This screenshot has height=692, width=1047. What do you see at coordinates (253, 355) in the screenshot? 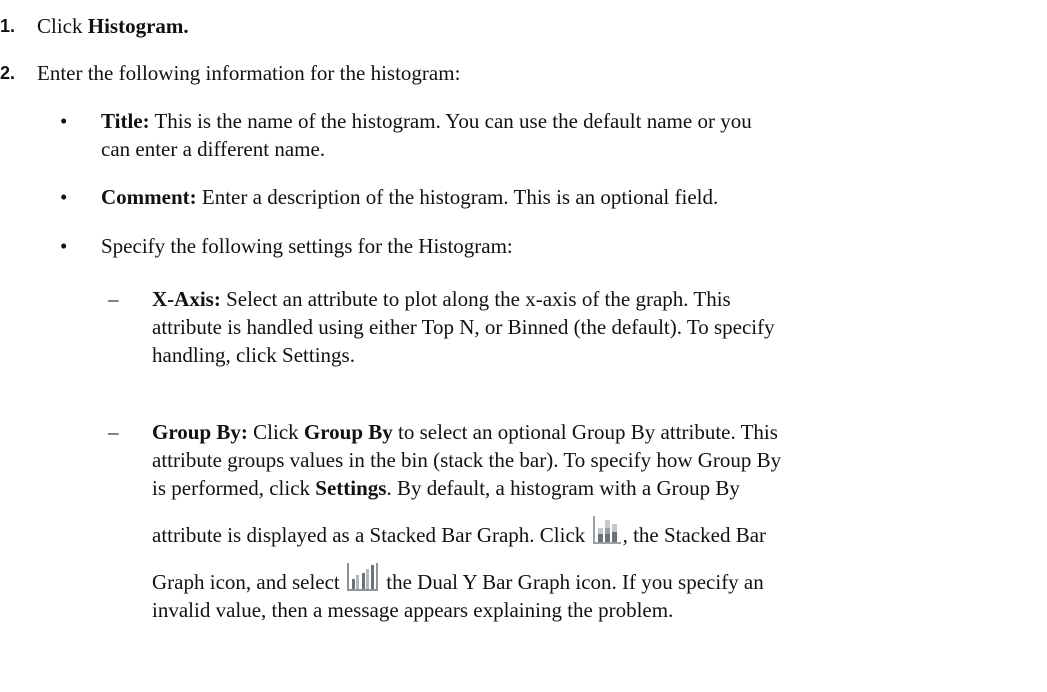
I see `xaxis-line-3: handling, click Settings.` at bounding box center [253, 355].